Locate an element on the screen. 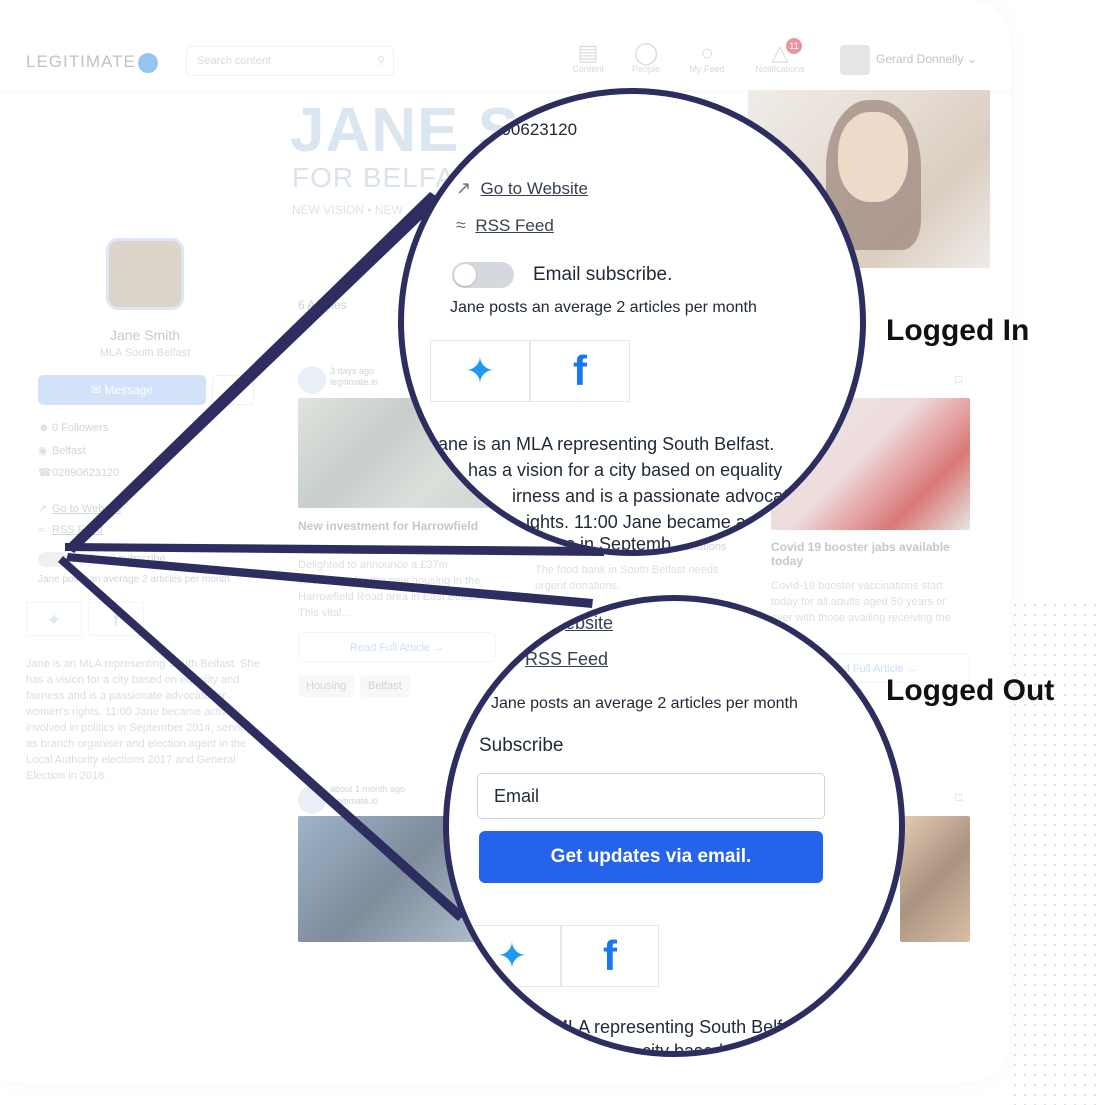 This screenshot has height=1105, width=1099. lens-in-website-row: ↗ Go to Website is located at coordinates (522, 188).